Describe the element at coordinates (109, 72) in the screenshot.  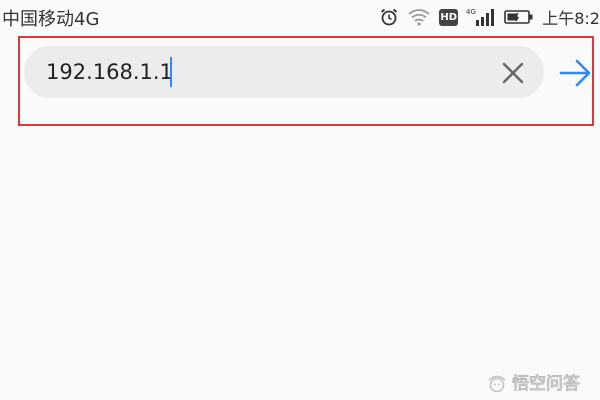
I see `url-text: 192.168.1.1` at that location.